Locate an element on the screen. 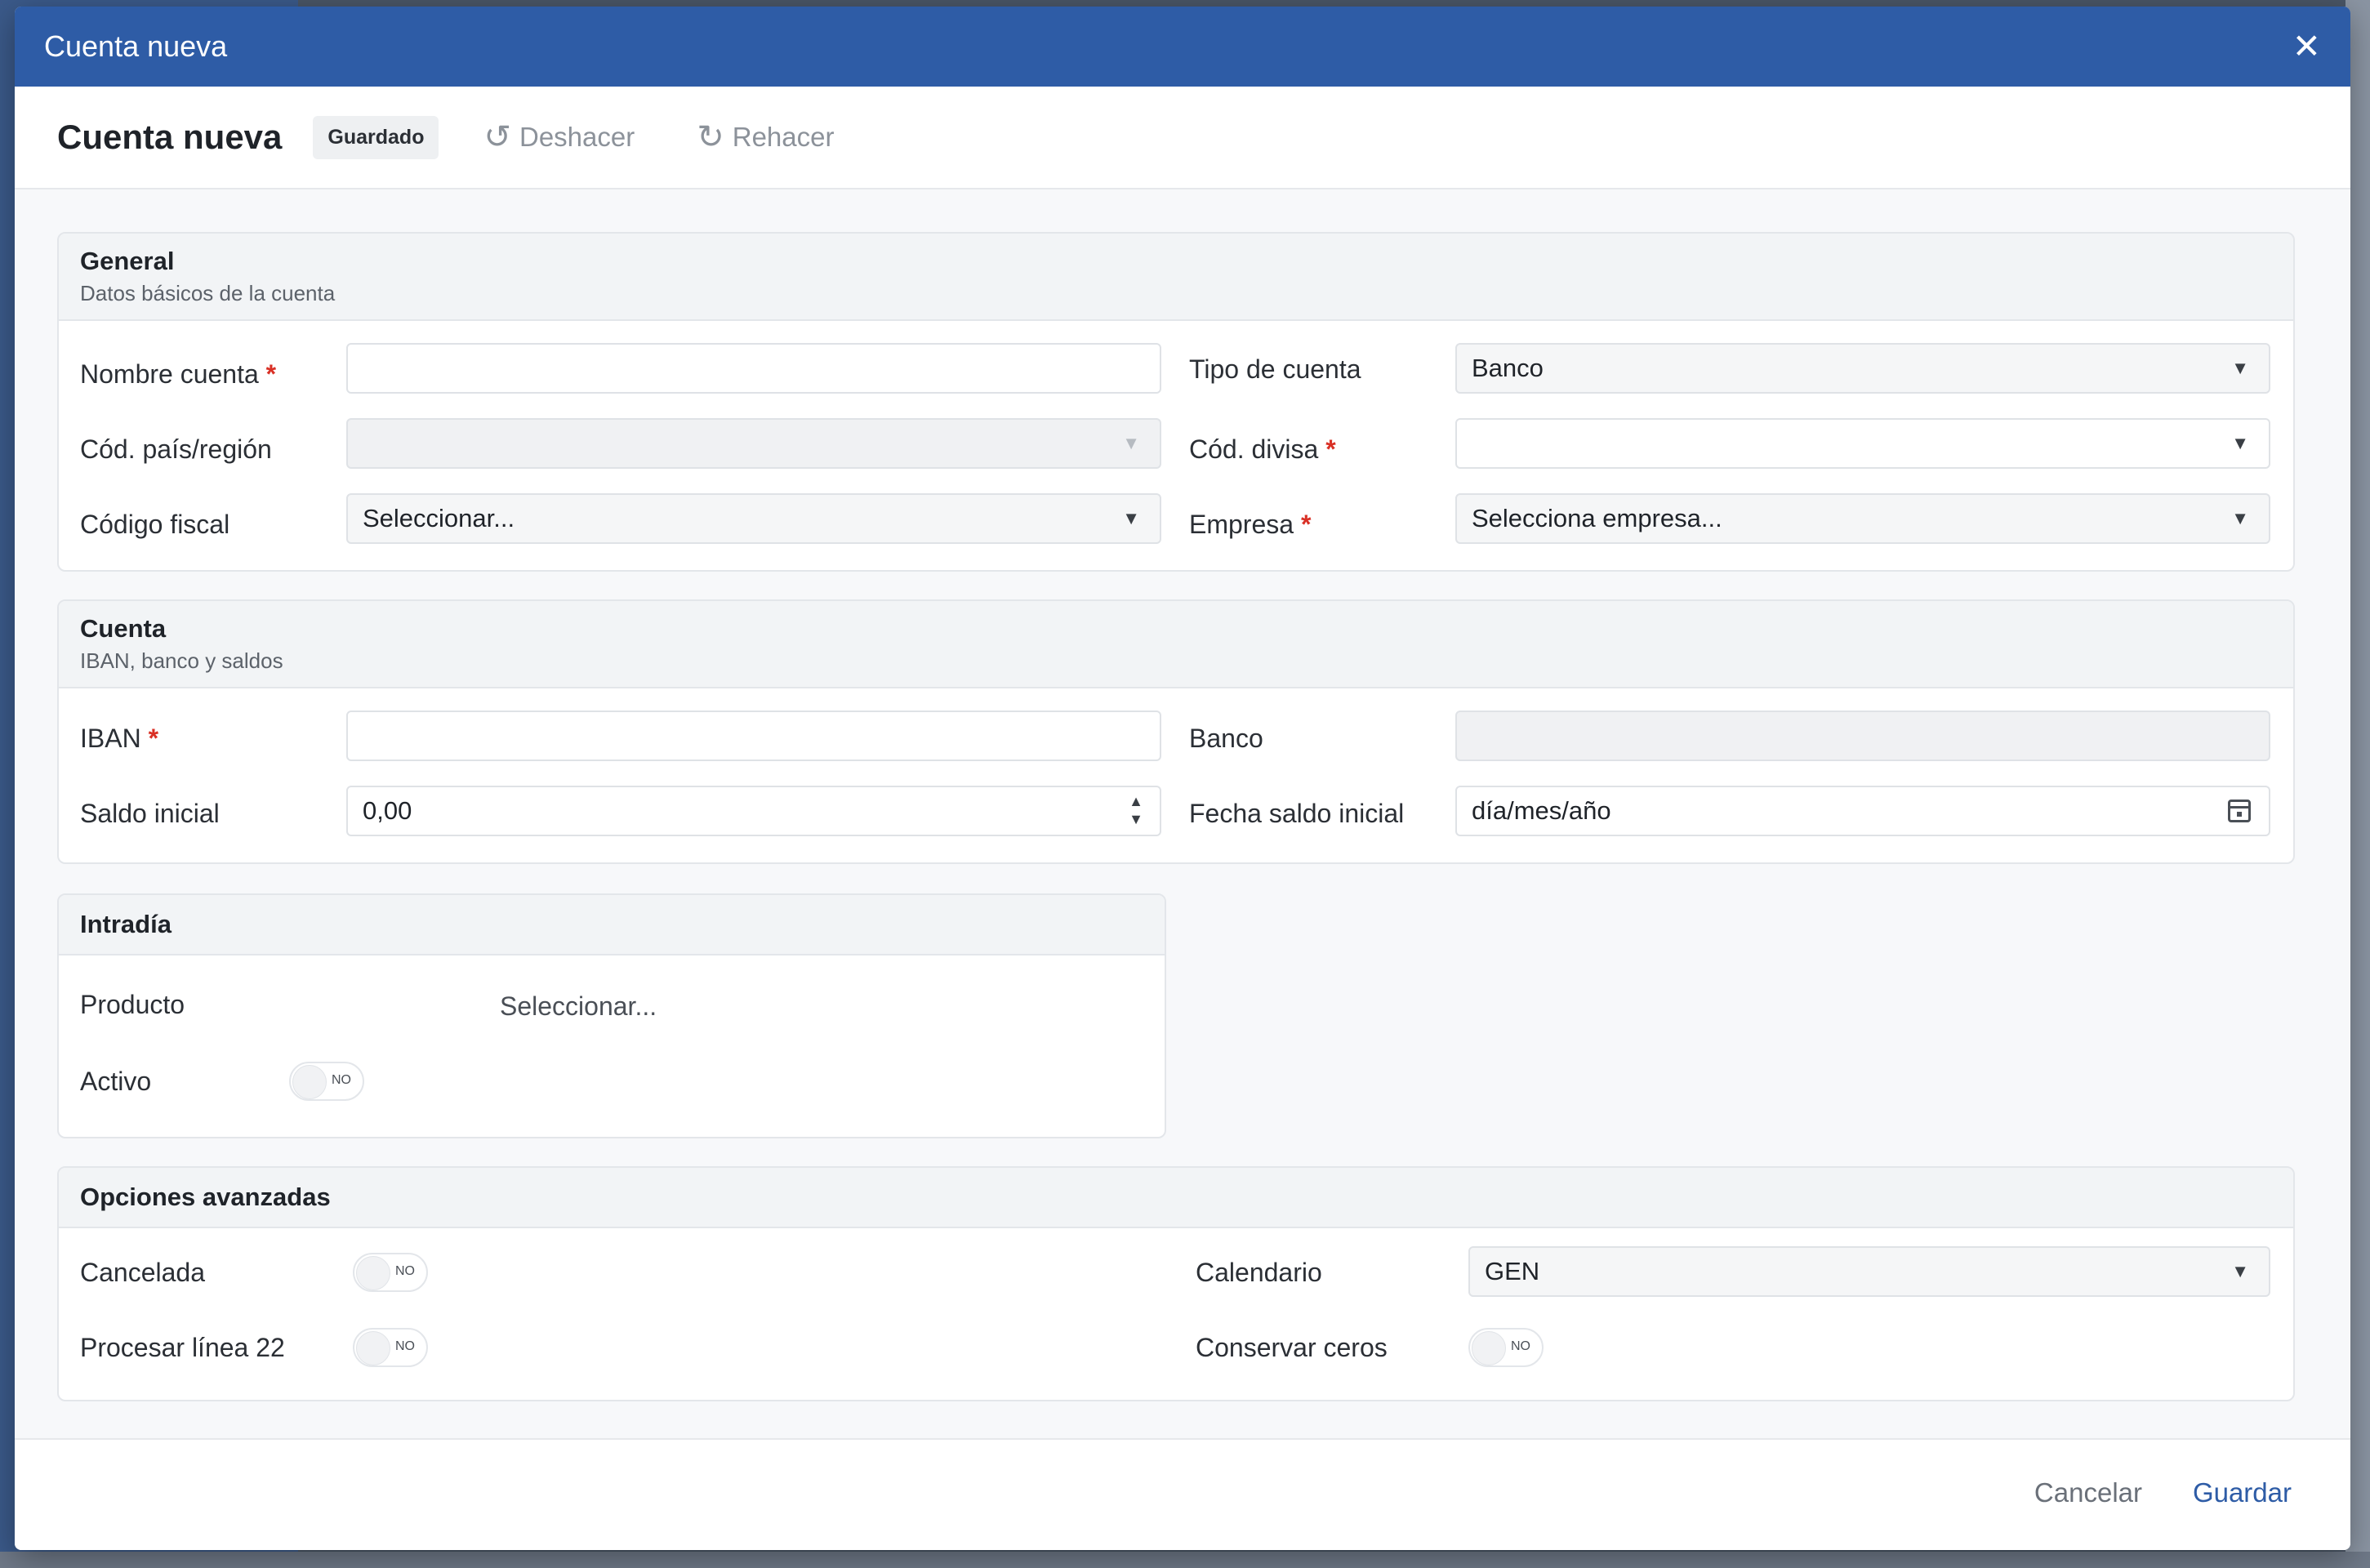 Image resolution: width=2370 pixels, height=1568 pixels. page-title: Cuenta nueva is located at coordinates (170, 137).